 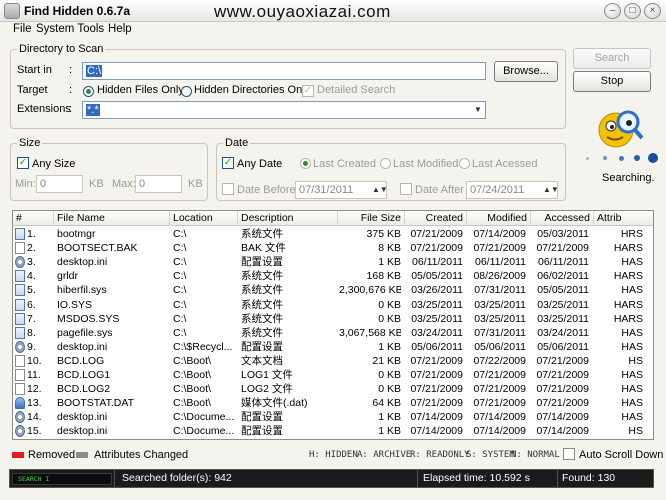 I want to click on hidden-dirs-label: Hidden Directories Only, so click(x=252, y=90).